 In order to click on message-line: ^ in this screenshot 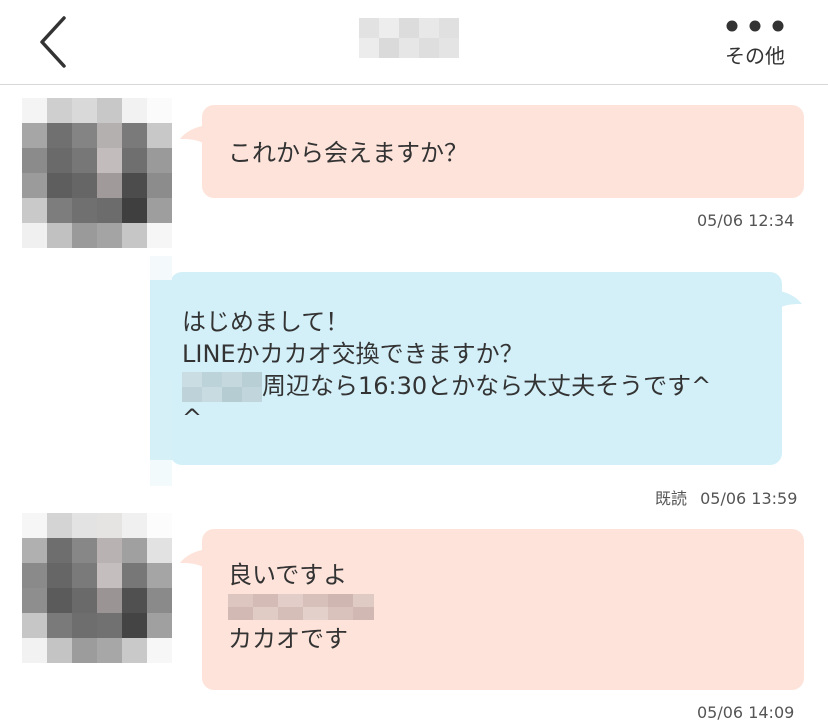, I will do `click(192, 418)`.